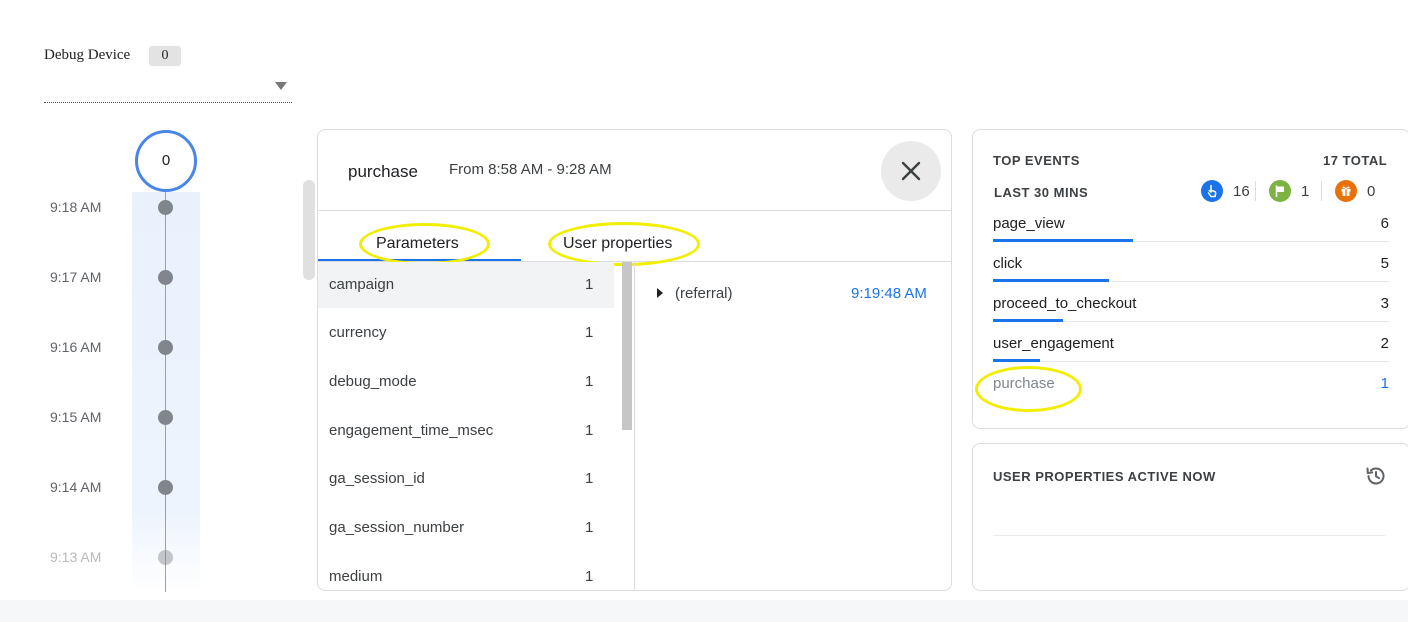  Describe the element at coordinates (1371, 191) in the screenshot. I see `stat-count: 0` at that location.